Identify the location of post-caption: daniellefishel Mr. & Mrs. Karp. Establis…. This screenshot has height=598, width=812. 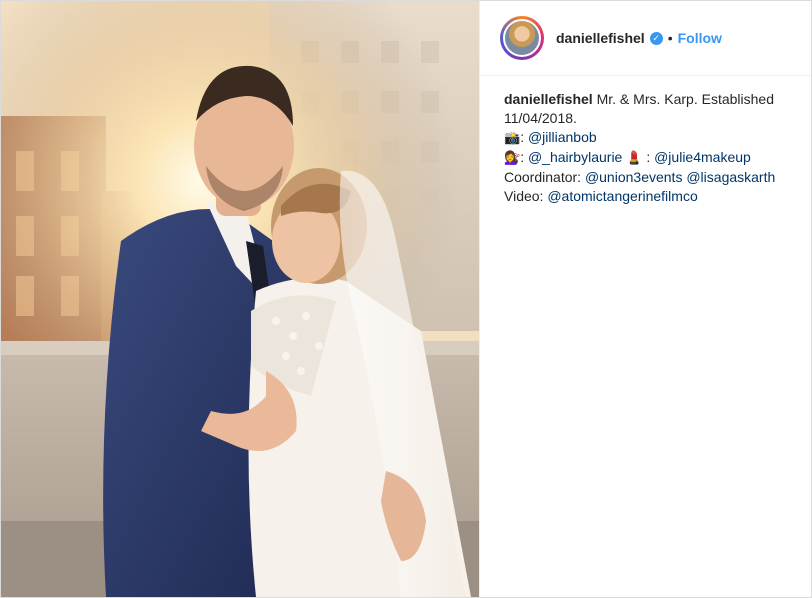
(645, 148).